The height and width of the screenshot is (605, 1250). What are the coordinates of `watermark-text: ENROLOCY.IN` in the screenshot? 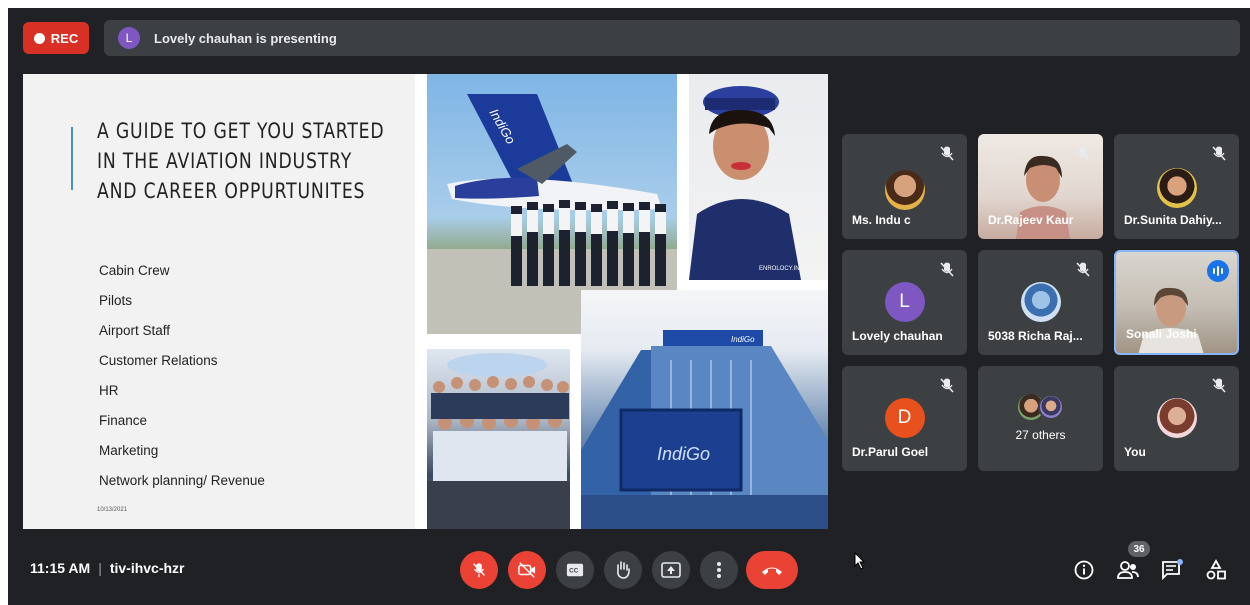 It's located at (779, 269).